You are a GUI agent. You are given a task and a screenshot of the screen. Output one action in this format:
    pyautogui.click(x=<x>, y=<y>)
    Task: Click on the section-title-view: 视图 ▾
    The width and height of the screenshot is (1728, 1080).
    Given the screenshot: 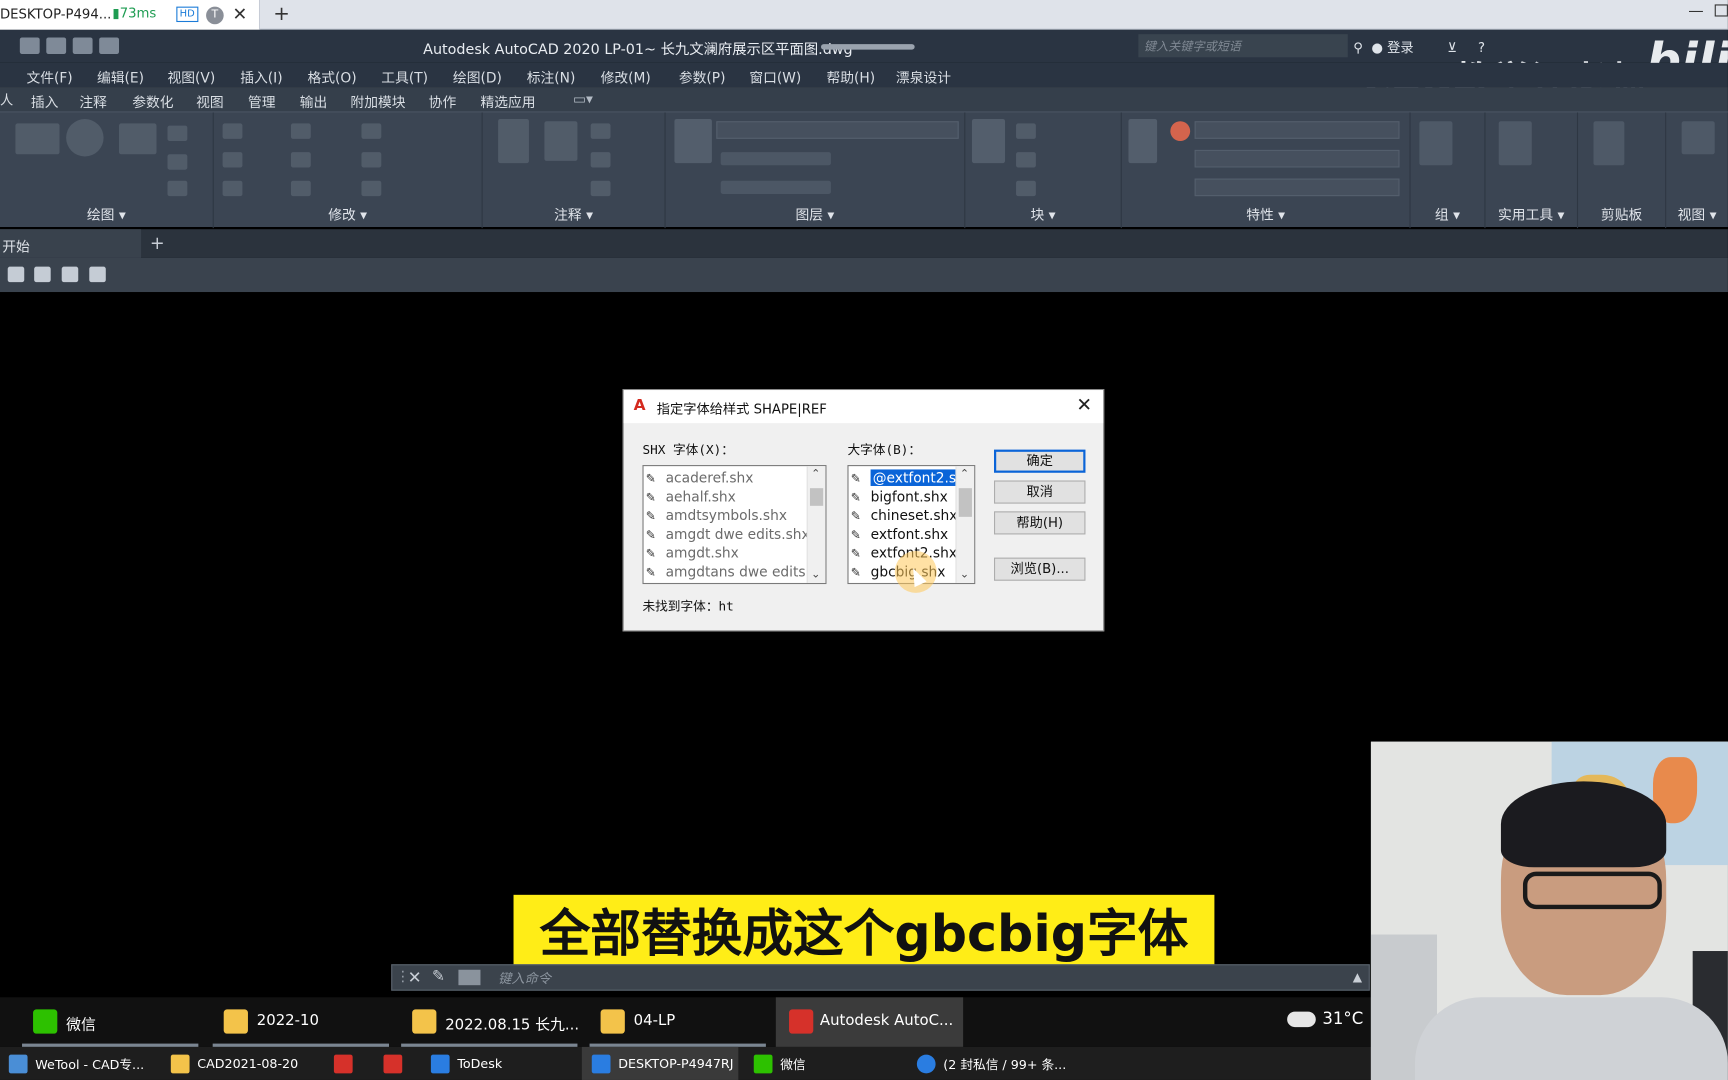 What is the action you would take?
    pyautogui.click(x=1697, y=213)
    